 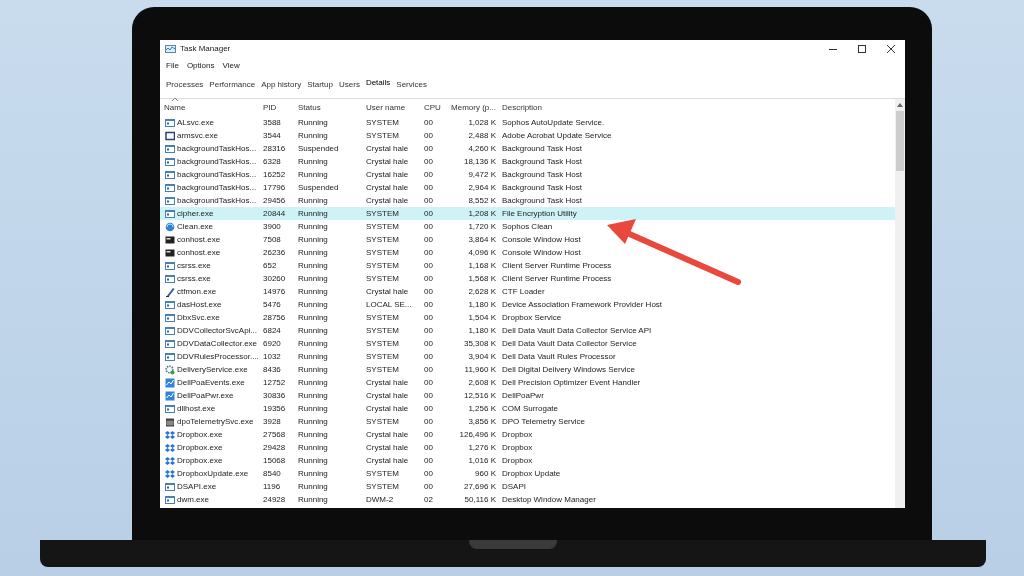 I want to click on table-cell-text: 27,696 K, so click(x=479, y=486).